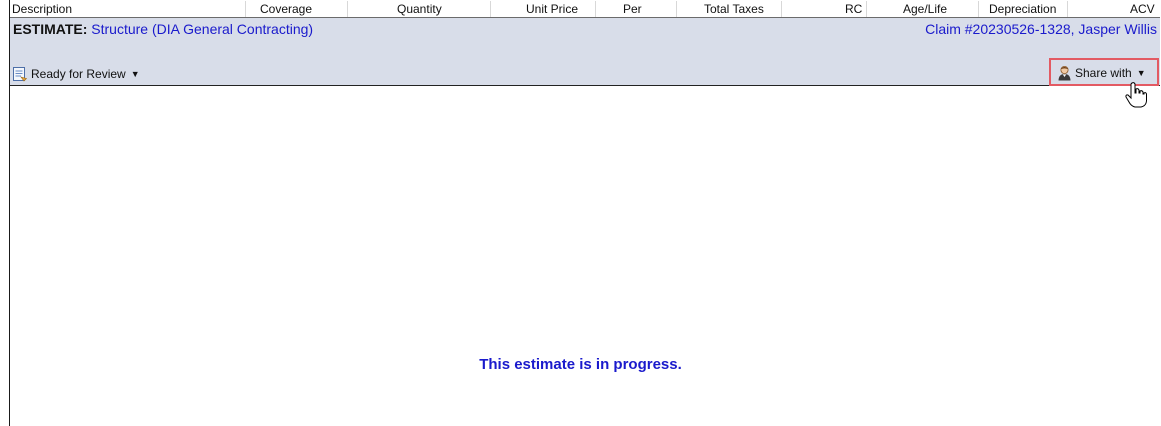 The image size is (1161, 426). I want to click on column-acv: ACV, so click(1142, 9).